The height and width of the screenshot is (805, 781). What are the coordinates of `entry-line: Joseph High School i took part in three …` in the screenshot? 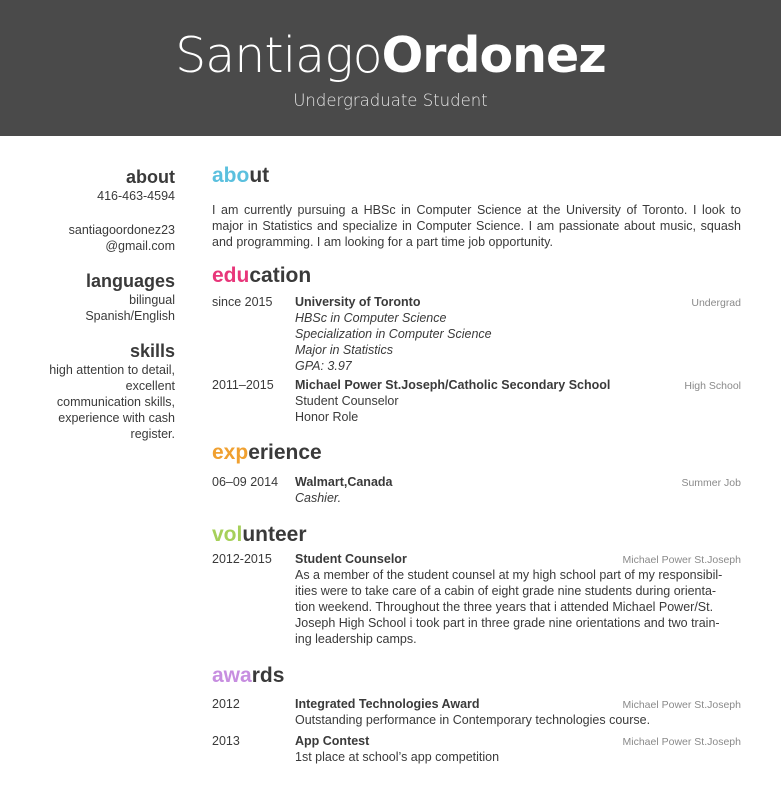 It's located at (507, 623).